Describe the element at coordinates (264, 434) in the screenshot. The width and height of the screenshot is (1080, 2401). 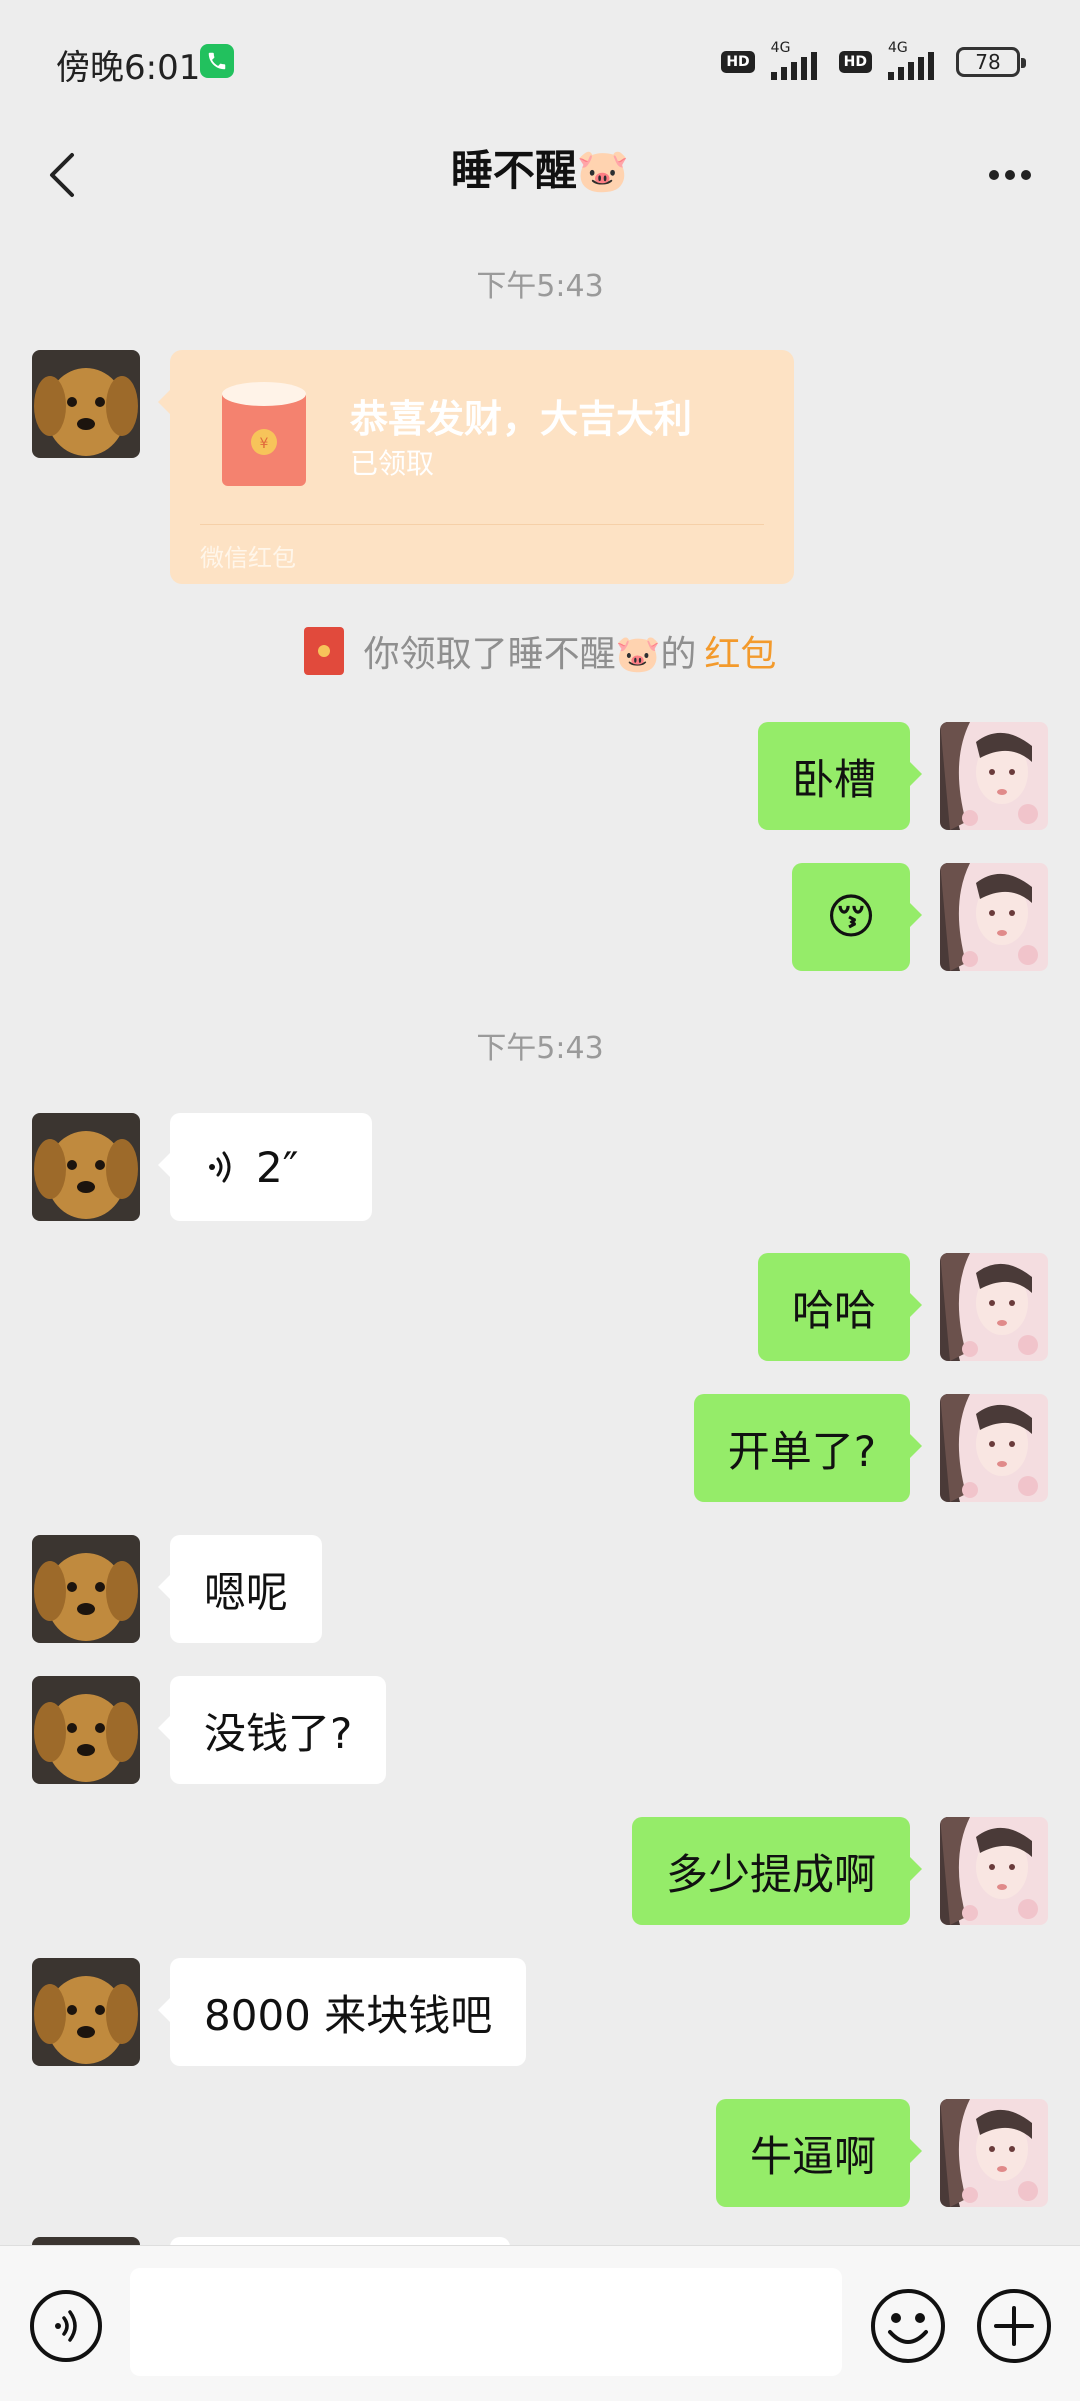
I see `red-packet-icon: ¥` at that location.